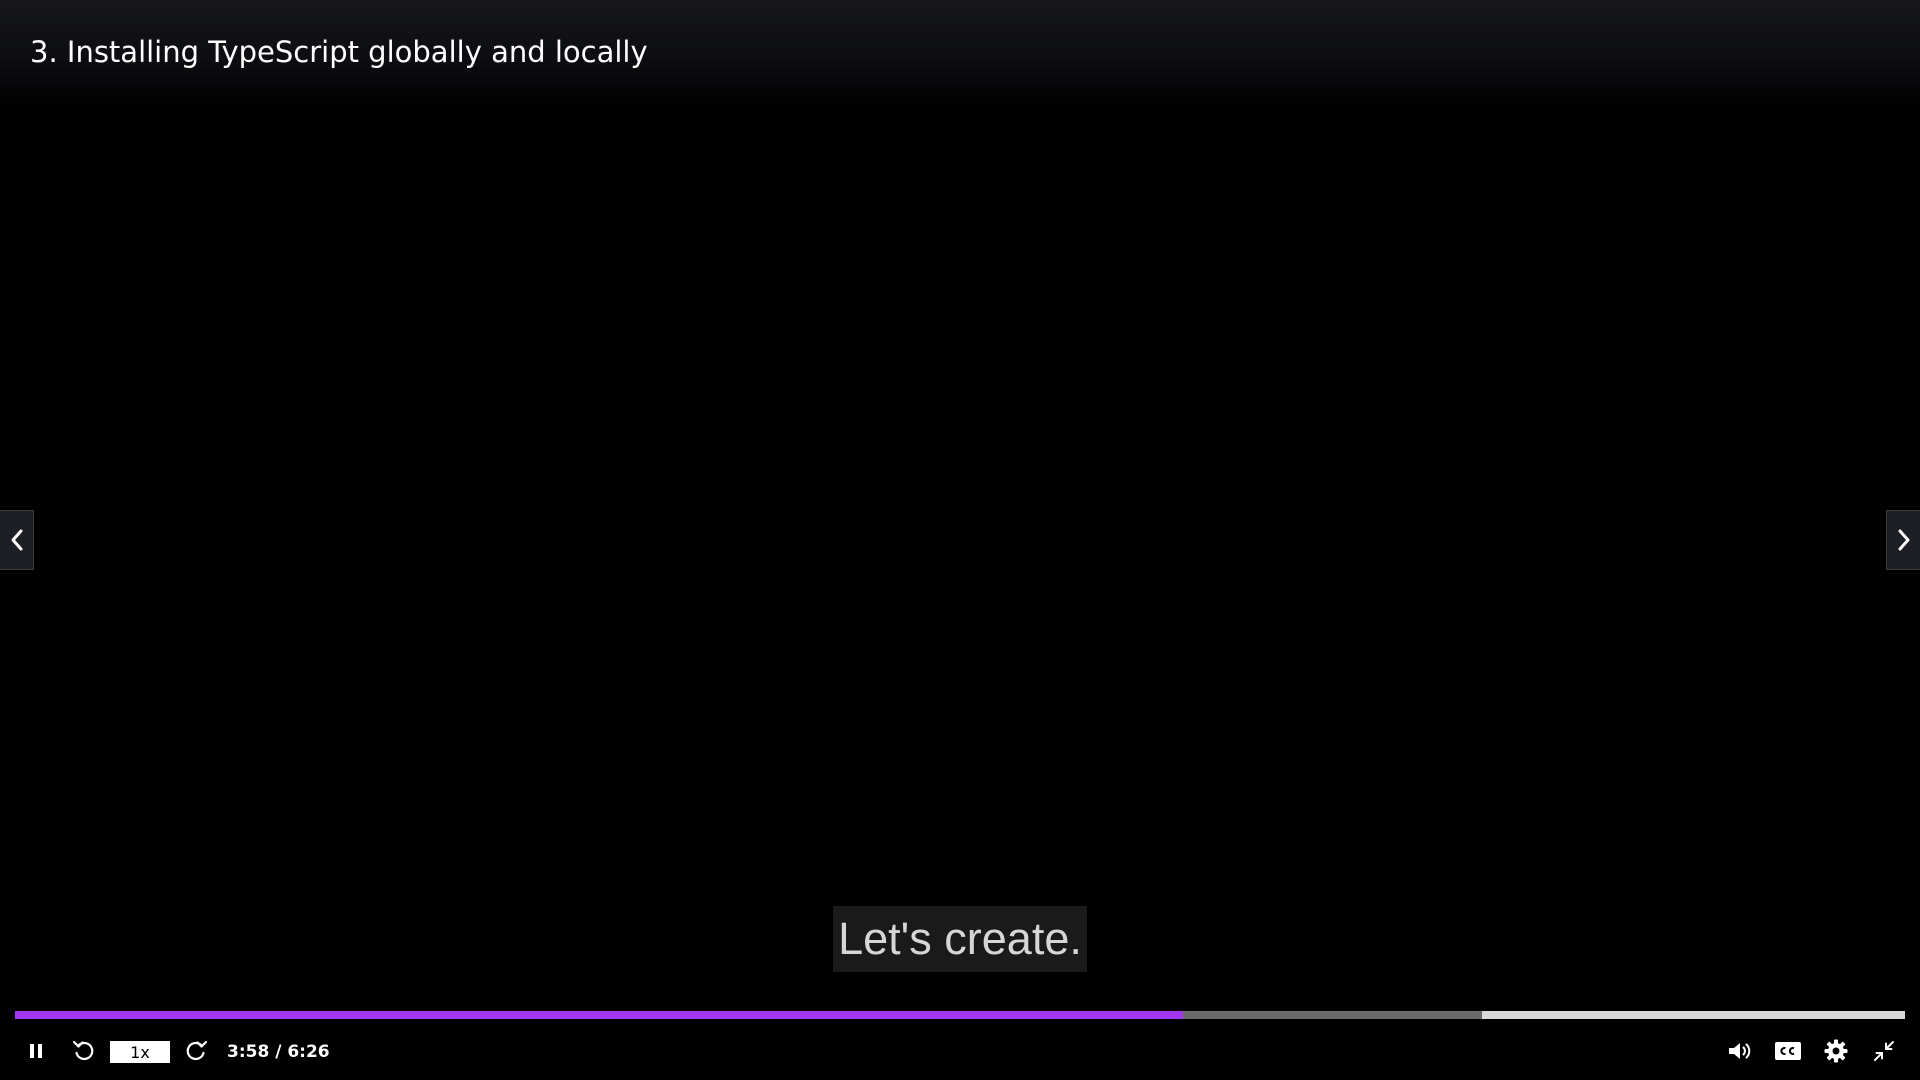 Image resolution: width=1920 pixels, height=1080 pixels. I want to click on subtitle-caption: Let's create., so click(960, 939).